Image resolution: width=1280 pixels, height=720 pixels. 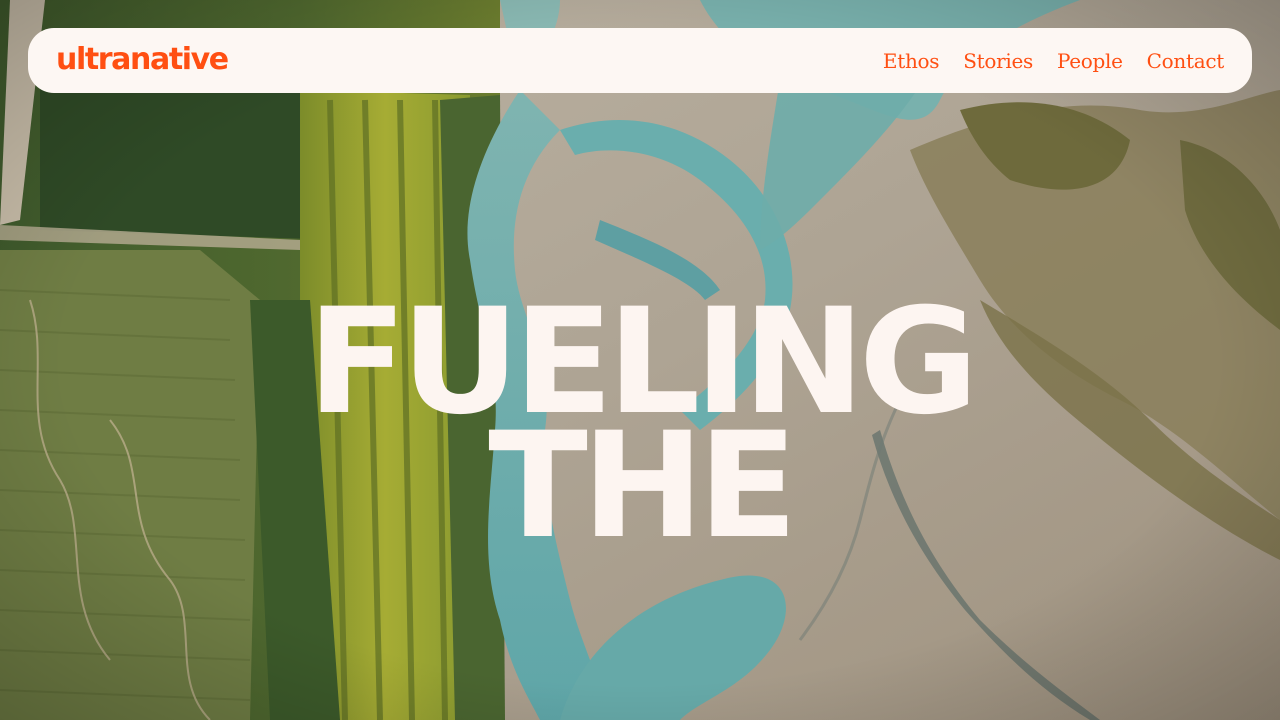 What do you see at coordinates (998, 61) in the screenshot?
I see `nav-link-stories: Stories` at bounding box center [998, 61].